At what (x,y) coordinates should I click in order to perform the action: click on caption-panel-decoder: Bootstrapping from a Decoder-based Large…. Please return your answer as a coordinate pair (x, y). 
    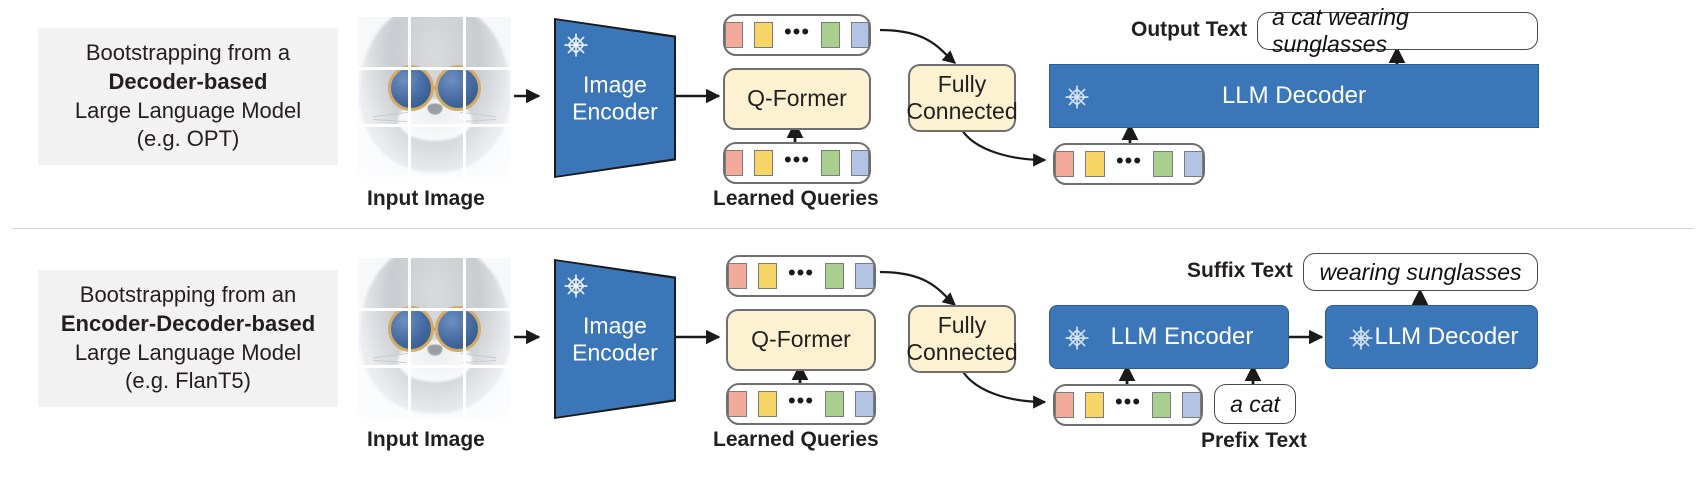
    Looking at the image, I should click on (188, 96).